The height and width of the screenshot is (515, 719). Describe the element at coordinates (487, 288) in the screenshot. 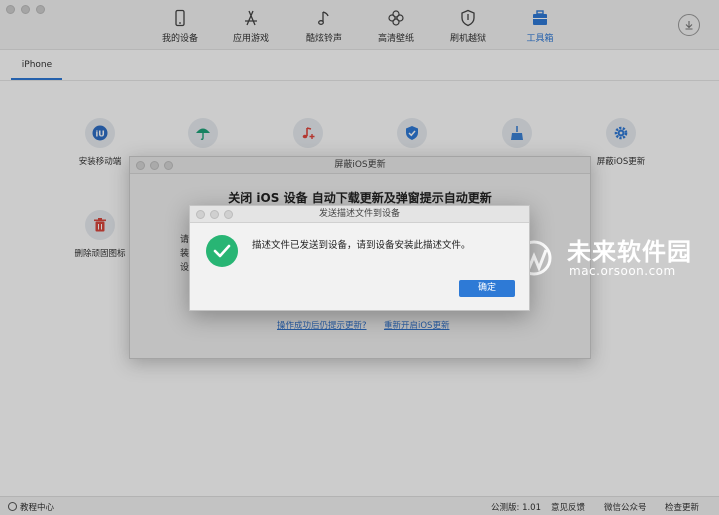

I see `ok-button: 确定` at that location.